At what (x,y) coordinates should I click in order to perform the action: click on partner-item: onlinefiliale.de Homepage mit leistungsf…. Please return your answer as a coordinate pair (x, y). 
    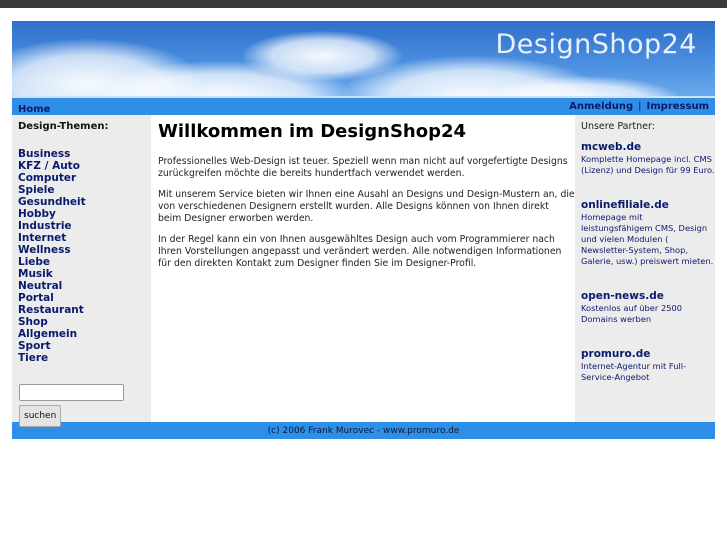
    Looking at the image, I should click on (648, 233).